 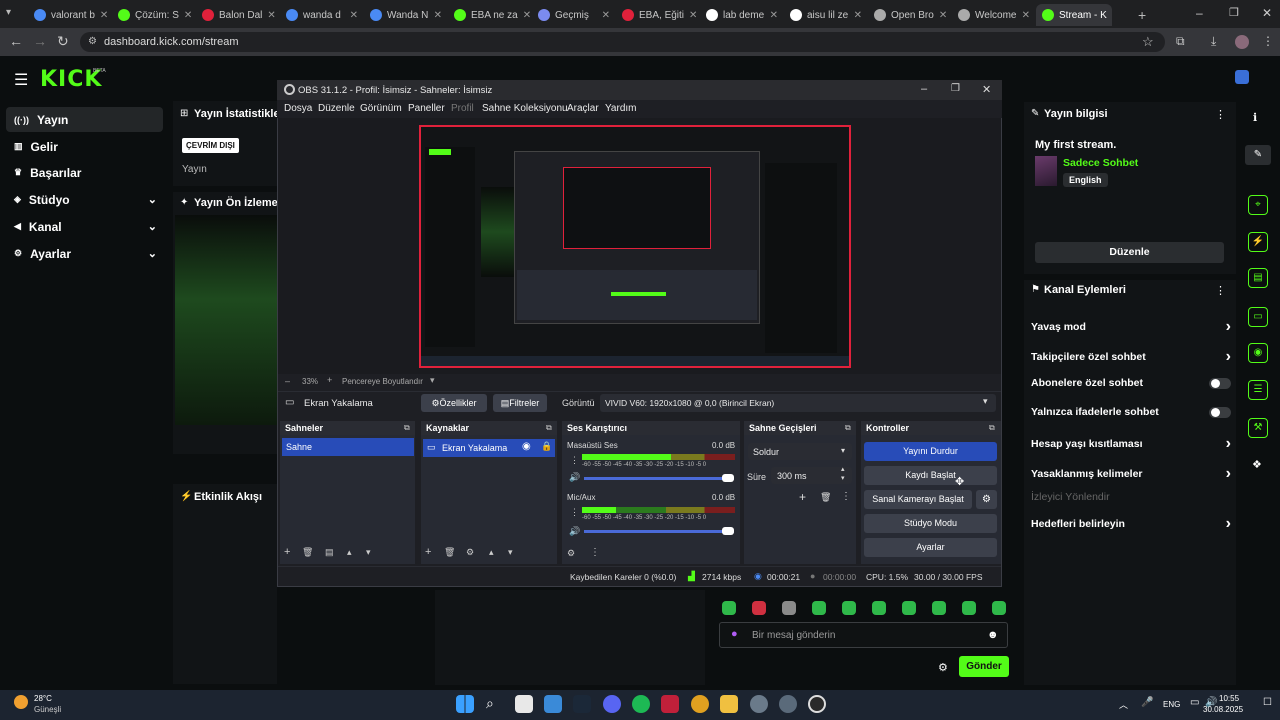 What do you see at coordinates (520, 403) in the screenshot?
I see `filters-button: ▤Filtreler` at bounding box center [520, 403].